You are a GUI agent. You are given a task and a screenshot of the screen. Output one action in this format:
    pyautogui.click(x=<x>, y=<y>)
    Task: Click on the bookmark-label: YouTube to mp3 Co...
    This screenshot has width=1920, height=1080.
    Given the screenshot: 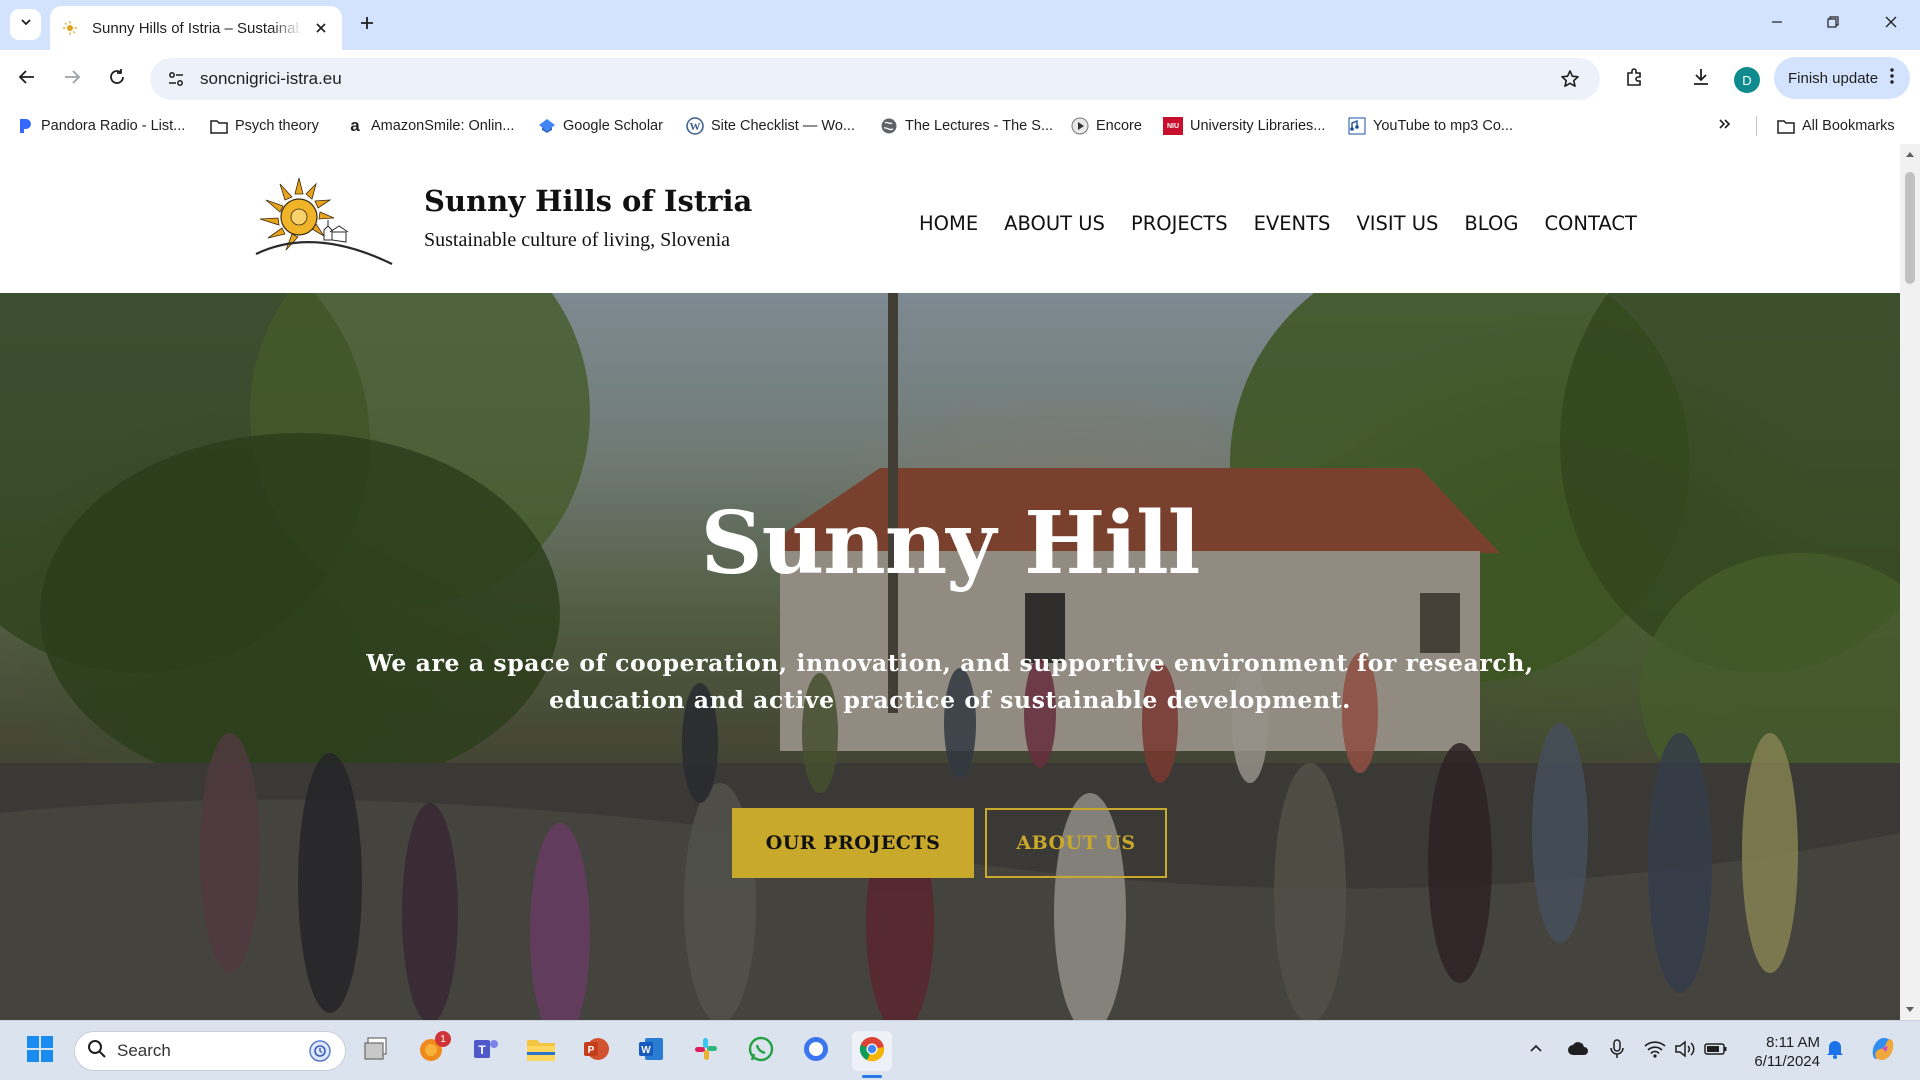 What is the action you would take?
    pyautogui.click(x=1443, y=126)
    